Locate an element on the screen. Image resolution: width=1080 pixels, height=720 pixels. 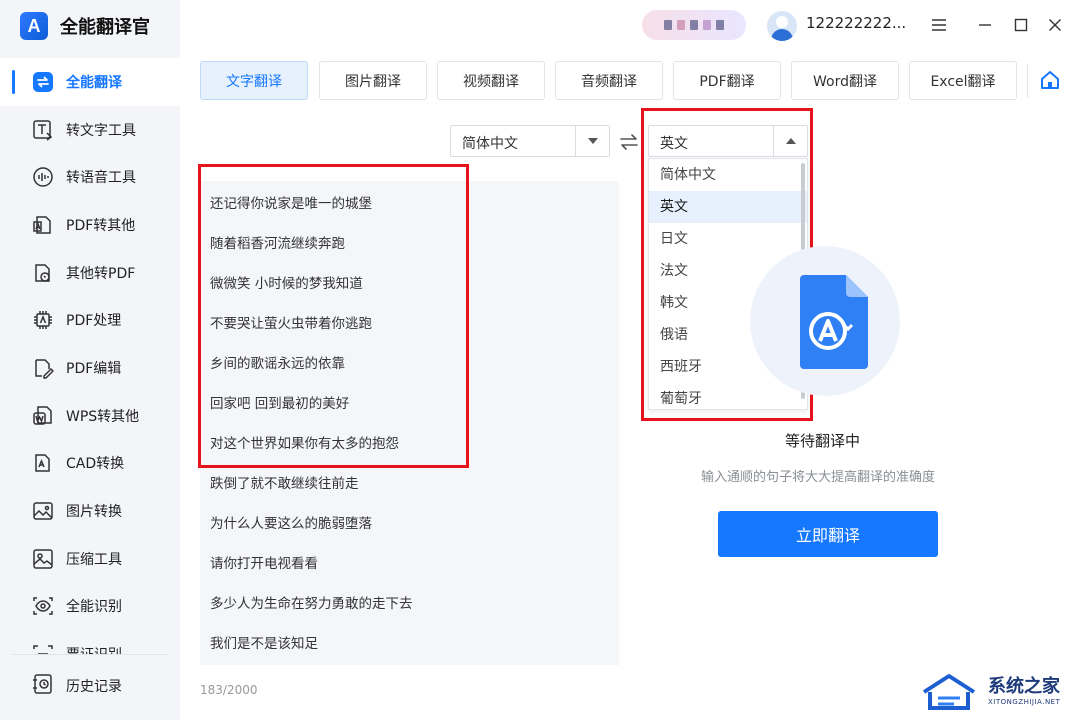
swap-languages-button is located at coordinates (629, 142).